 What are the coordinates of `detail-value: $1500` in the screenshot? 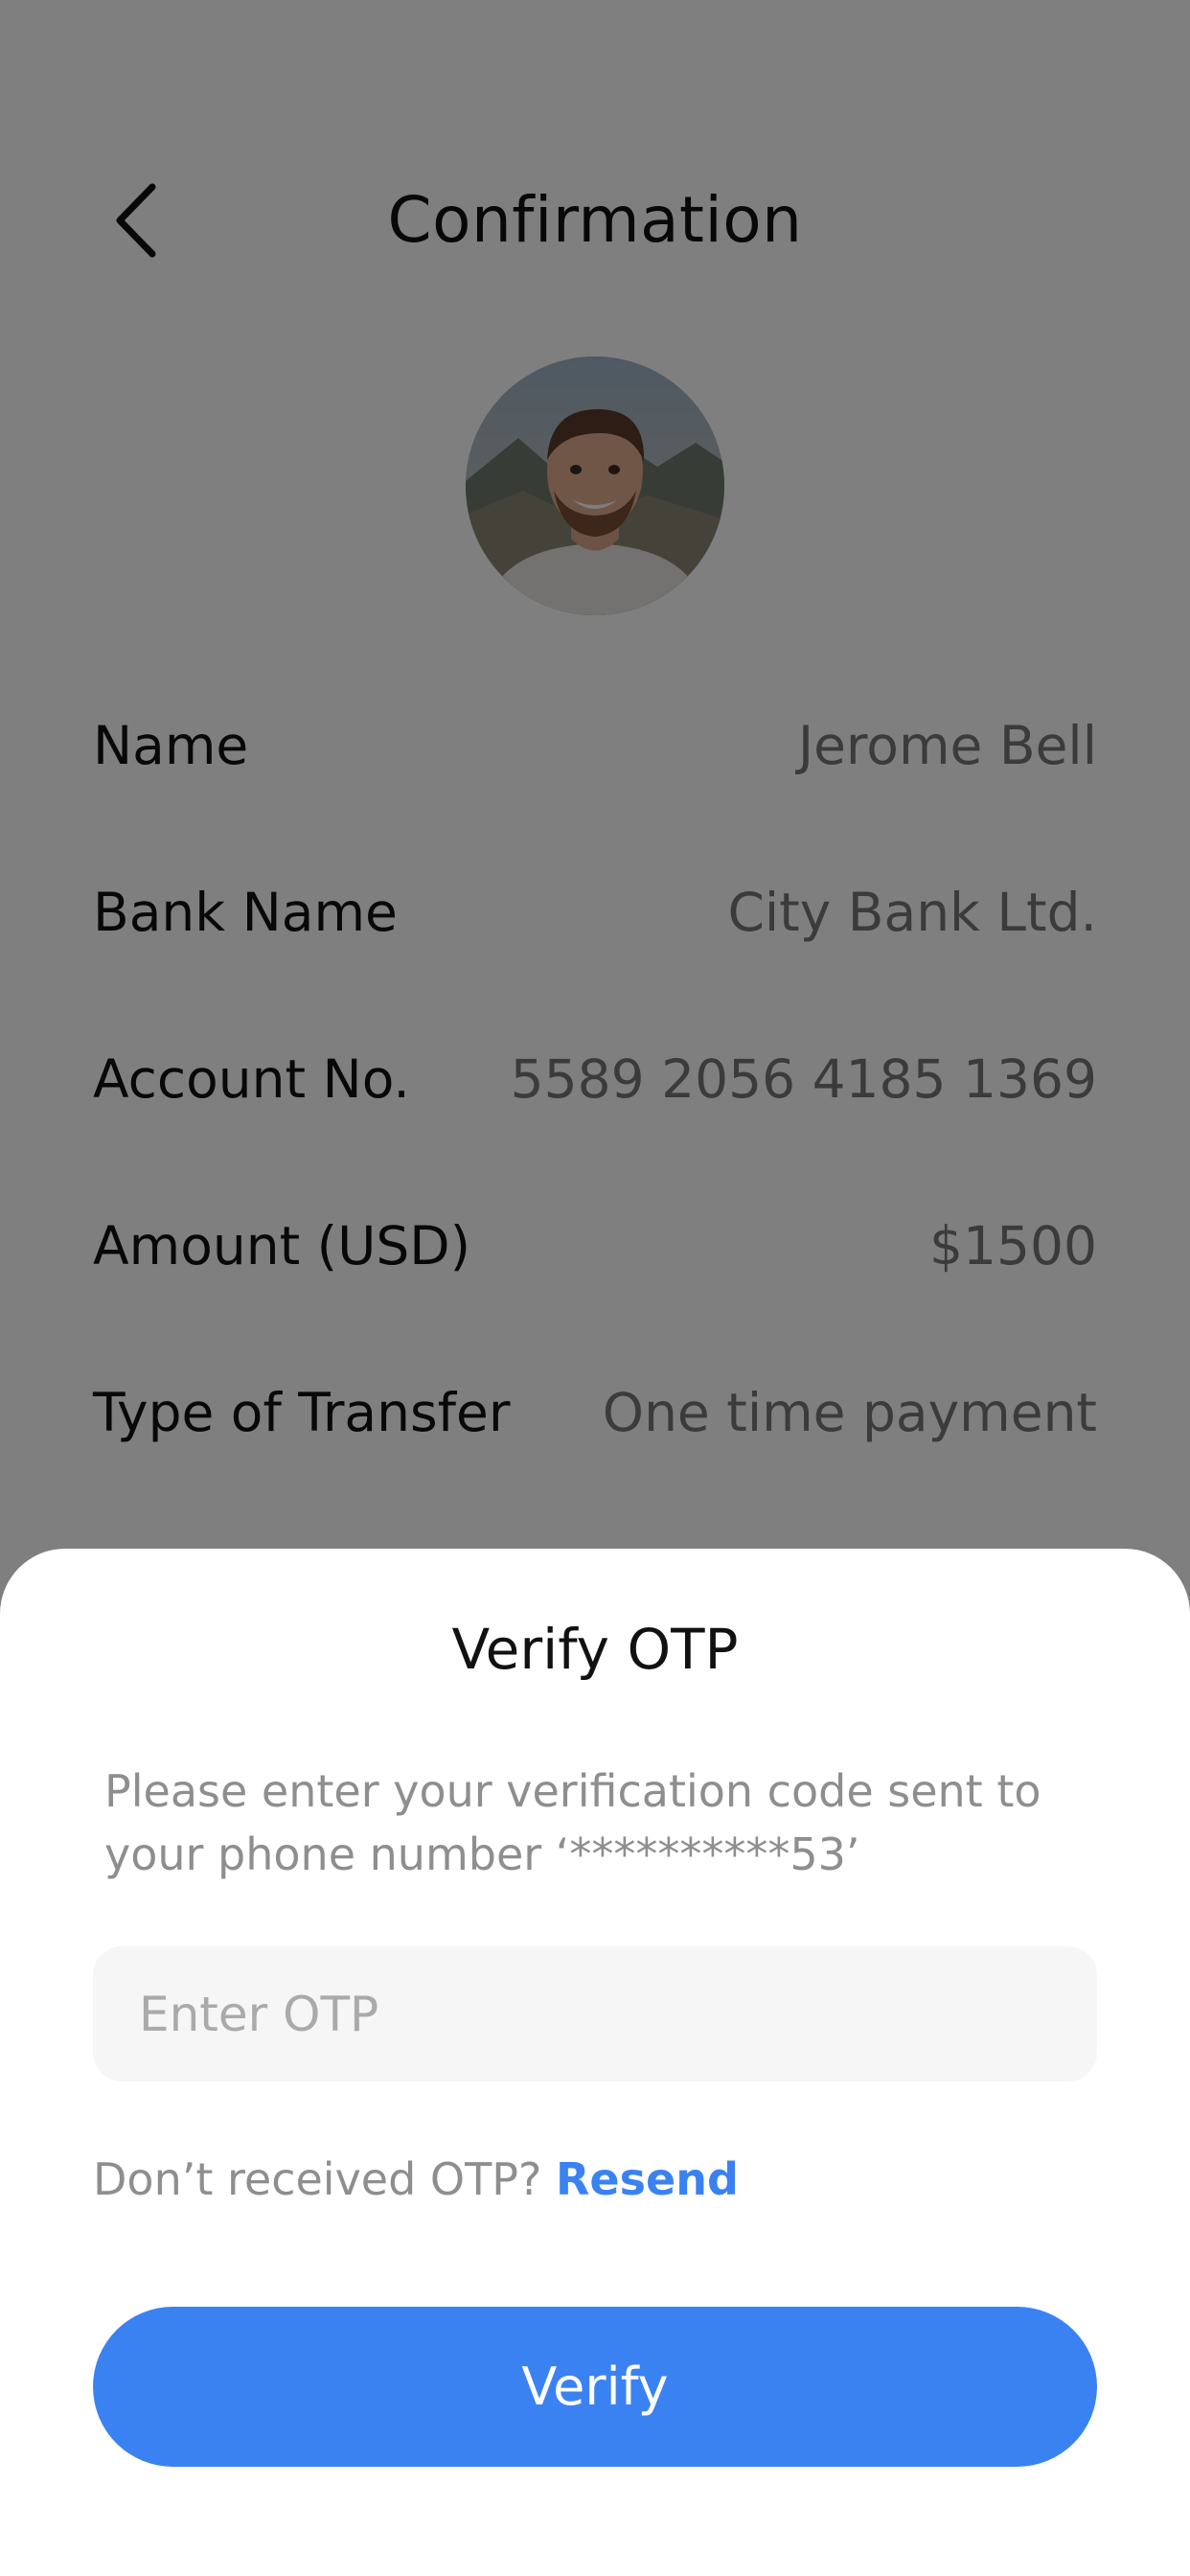 It's located at (1013, 1245).